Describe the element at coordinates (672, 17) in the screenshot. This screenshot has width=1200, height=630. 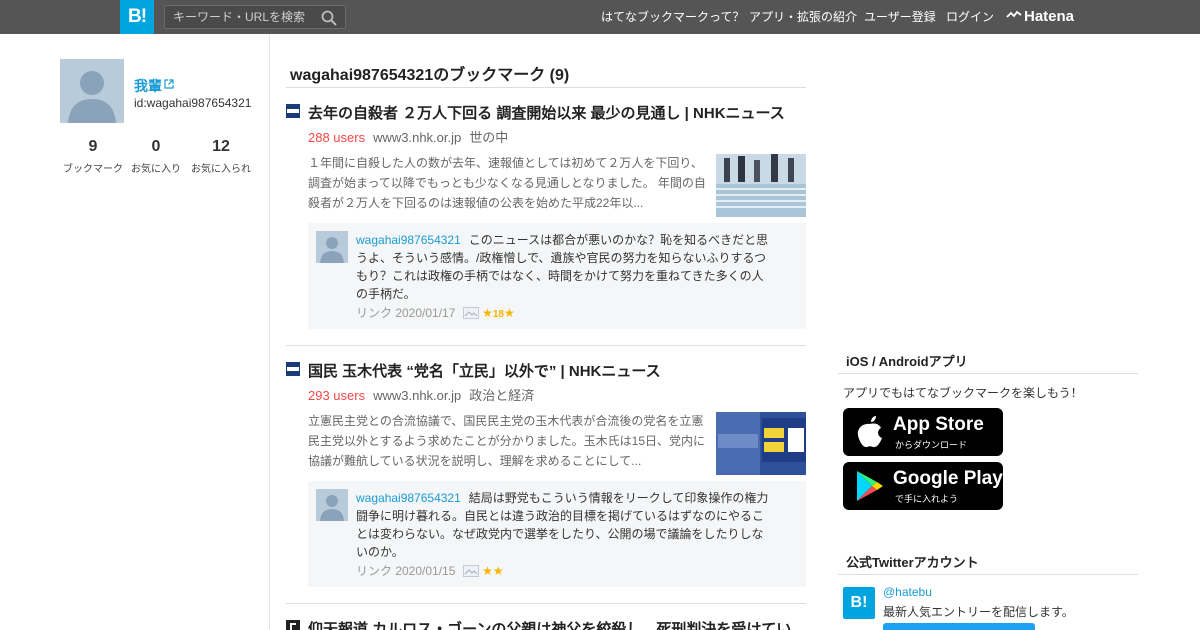
I see `nav-about: はてなブックマークって？` at that location.